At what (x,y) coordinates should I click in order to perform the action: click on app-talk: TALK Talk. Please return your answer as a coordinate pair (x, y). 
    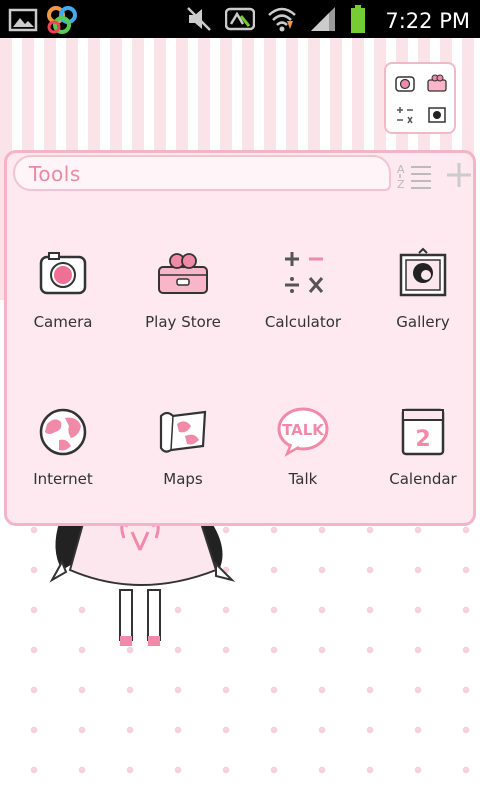
    Looking at the image, I should click on (303, 457).